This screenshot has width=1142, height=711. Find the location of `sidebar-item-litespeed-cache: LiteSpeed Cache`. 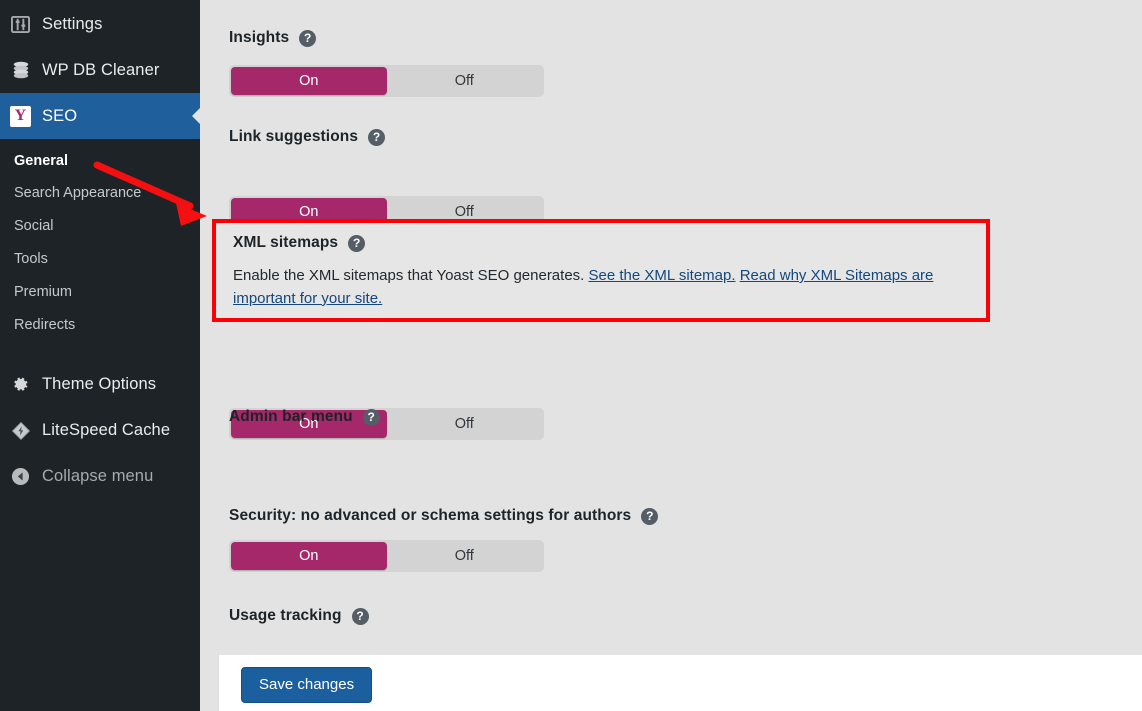

sidebar-item-litespeed-cache: LiteSpeed Cache is located at coordinates (100, 431).